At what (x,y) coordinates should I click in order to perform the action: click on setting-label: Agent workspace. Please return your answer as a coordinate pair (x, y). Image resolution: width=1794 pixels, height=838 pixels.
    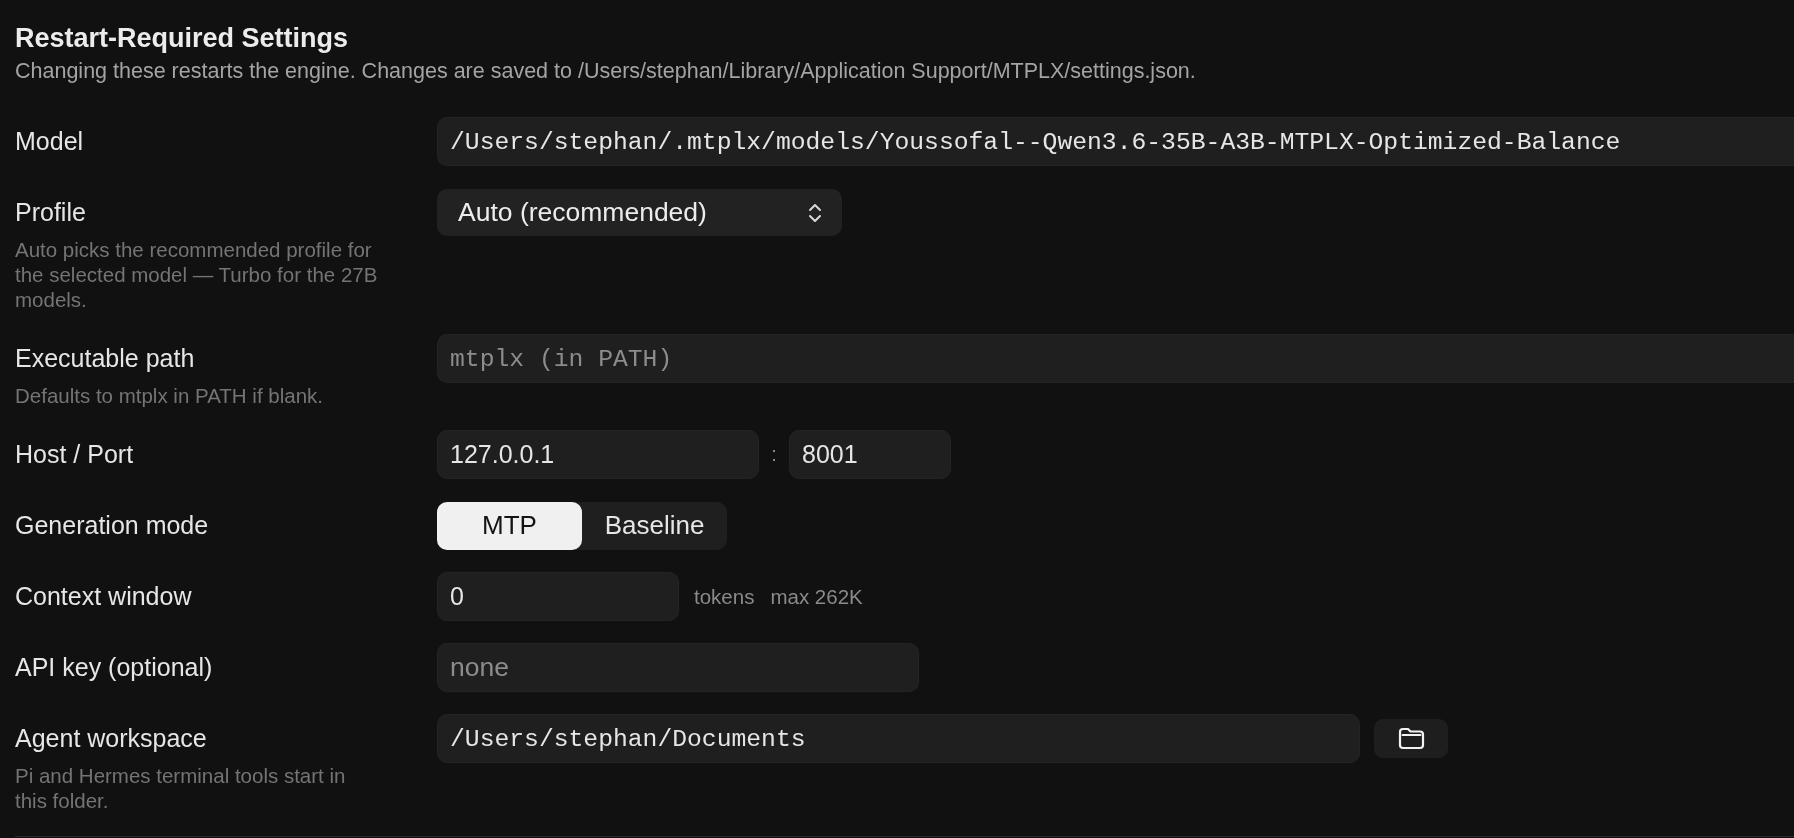
    Looking at the image, I should click on (111, 738).